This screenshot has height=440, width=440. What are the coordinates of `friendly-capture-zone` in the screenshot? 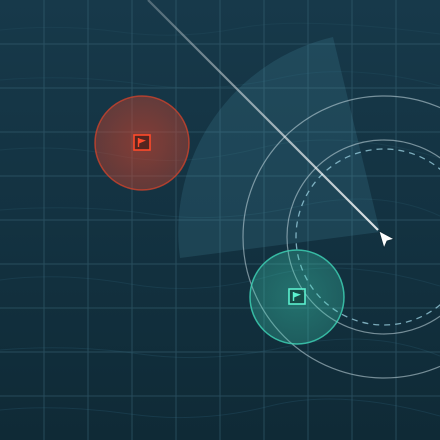 It's located at (297, 297).